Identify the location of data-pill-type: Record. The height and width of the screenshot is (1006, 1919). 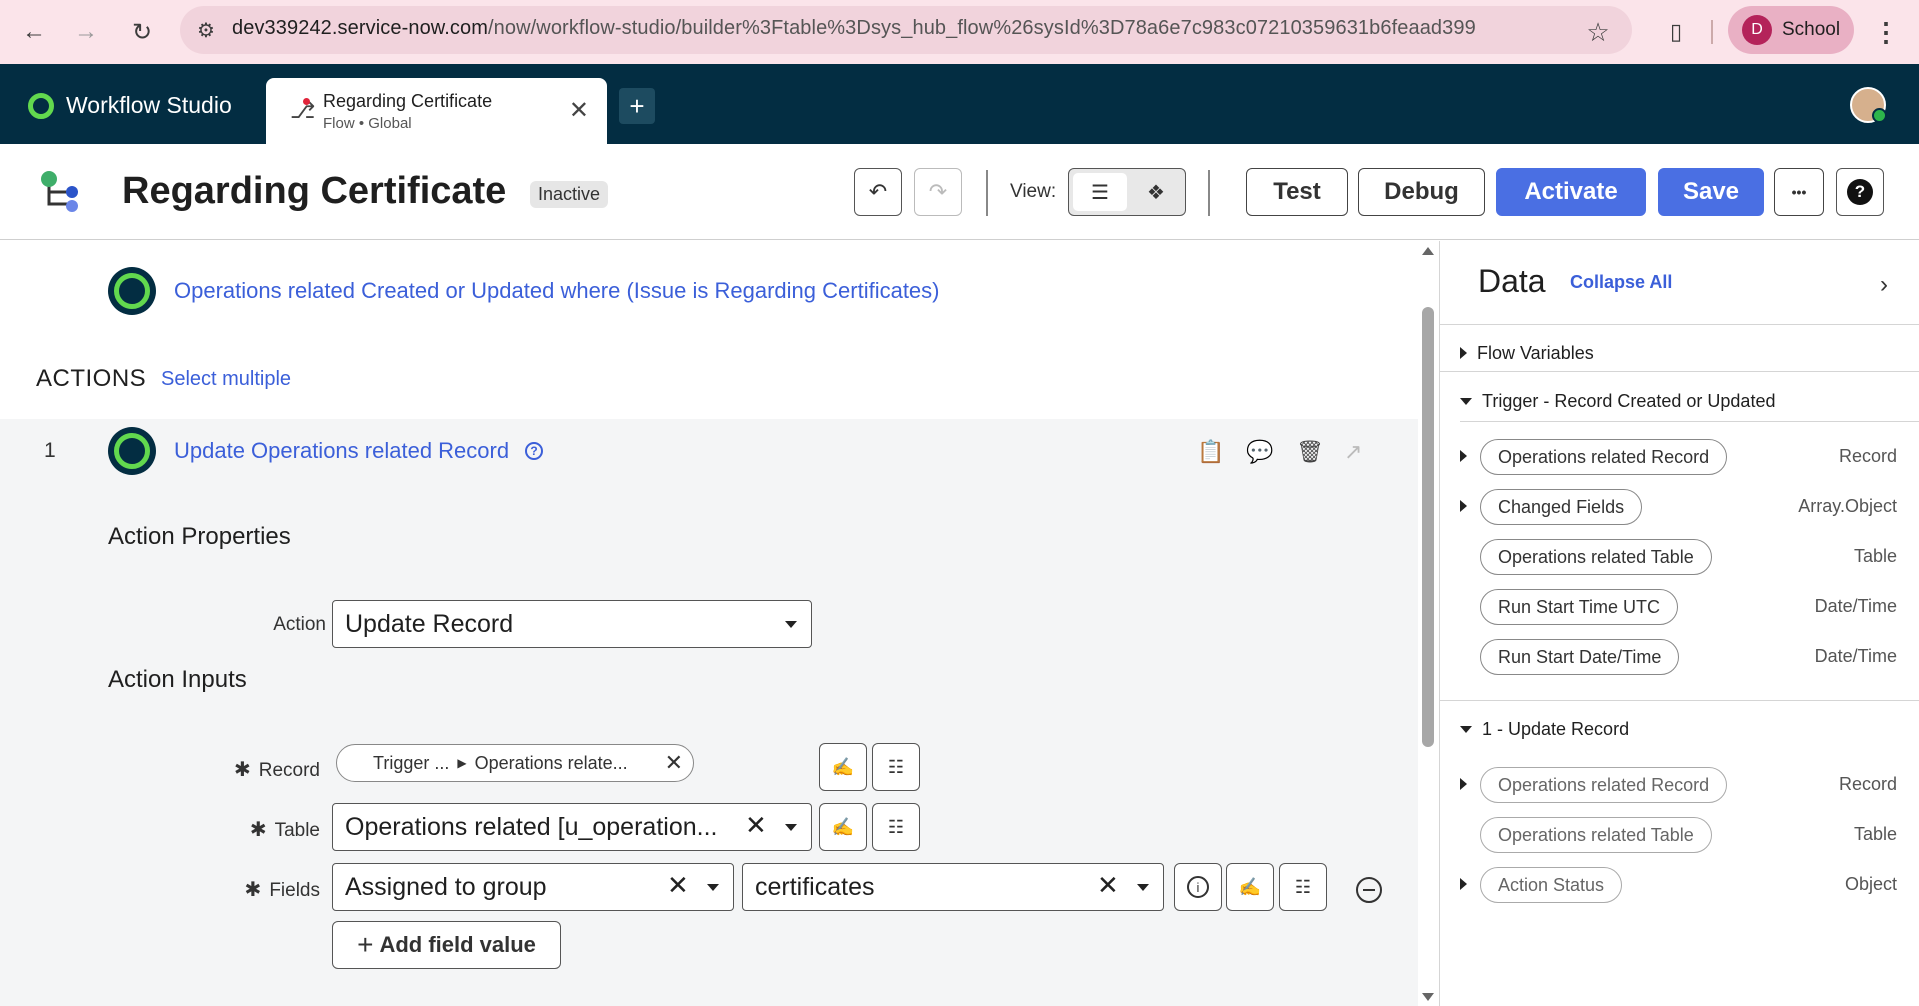
(1867, 784).